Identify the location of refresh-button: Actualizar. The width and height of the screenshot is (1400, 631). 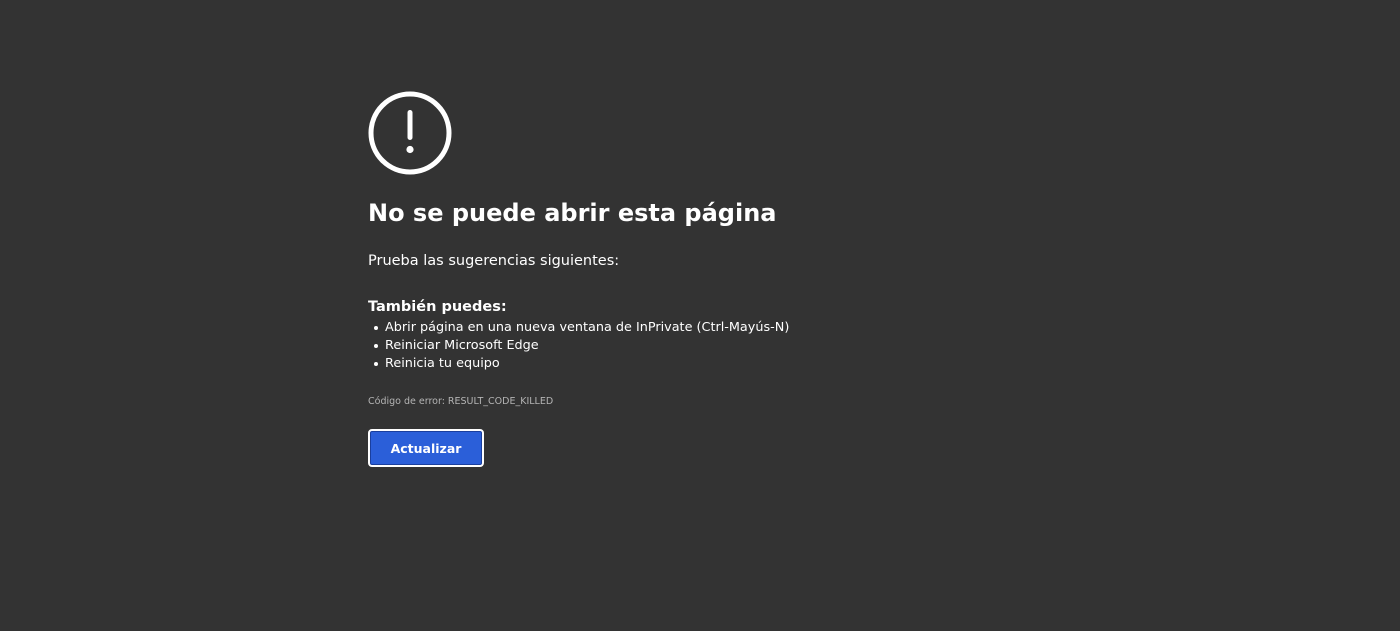
(426, 448).